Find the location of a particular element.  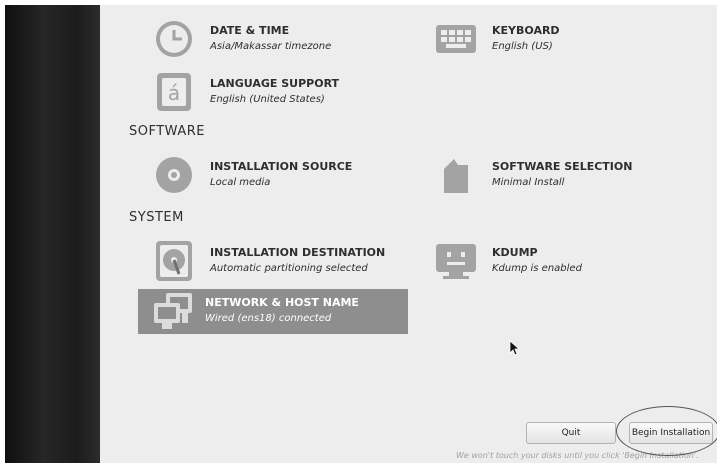

svg-text: á is located at coordinates (174, 93).